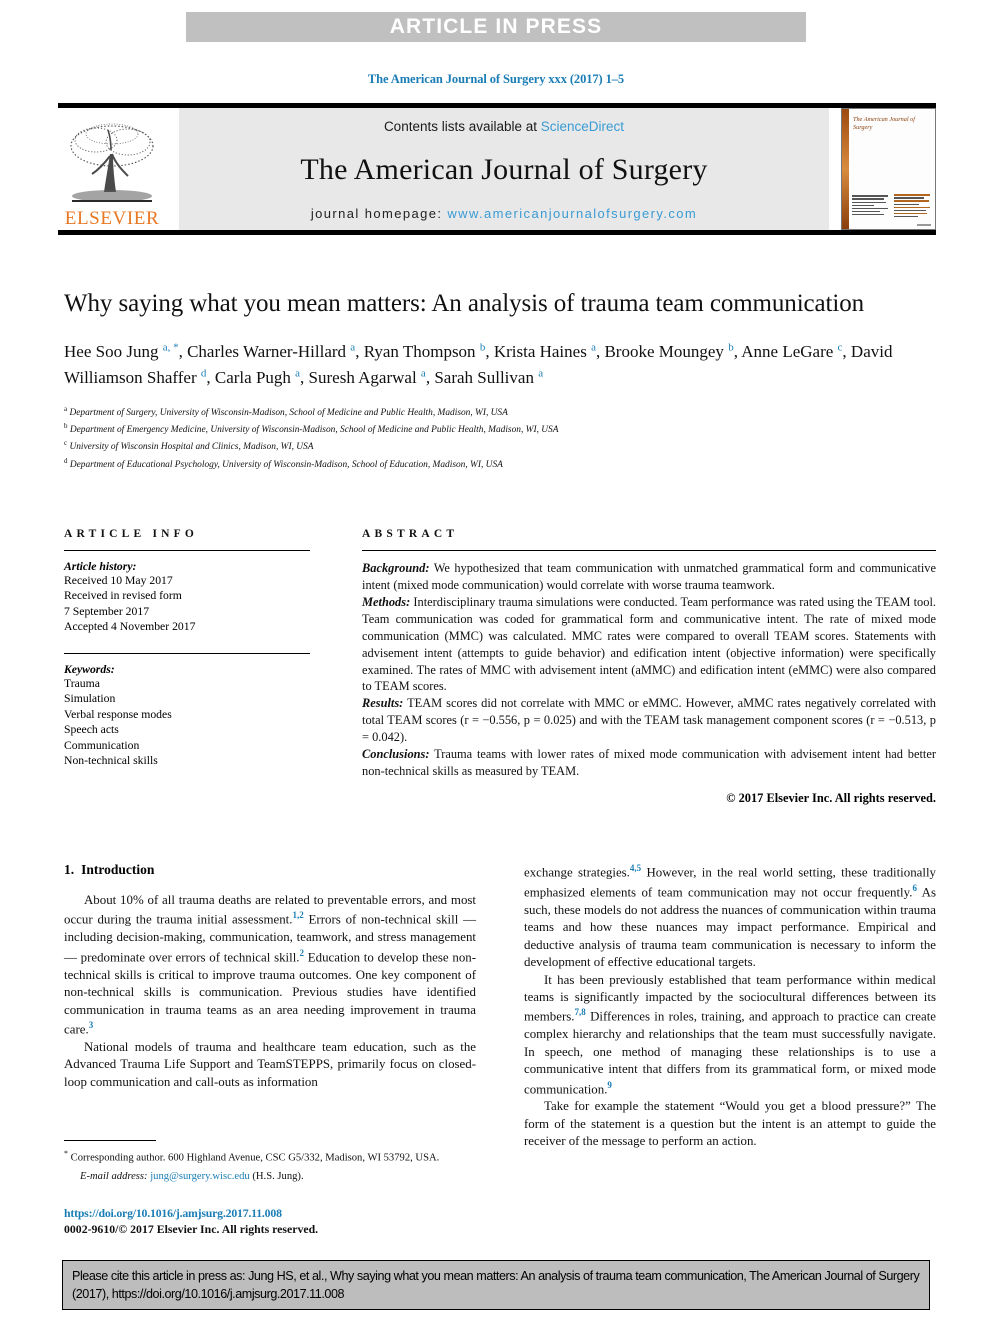 The width and height of the screenshot is (992, 1323). Describe the element at coordinates (91, 1025) in the screenshot. I see `citation-reference: 3` at that location.